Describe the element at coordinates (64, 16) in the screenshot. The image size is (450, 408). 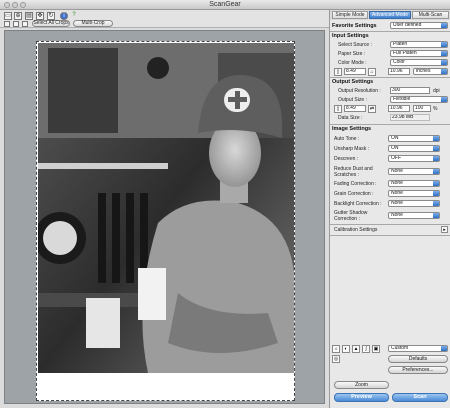
I see `info-icon: i` at that location.